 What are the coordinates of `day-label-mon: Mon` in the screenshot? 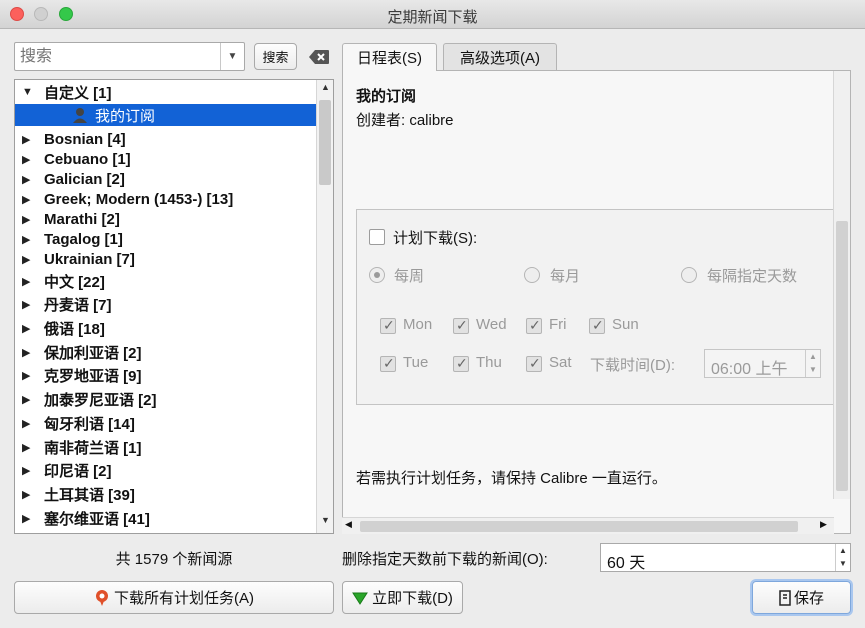 It's located at (418, 324).